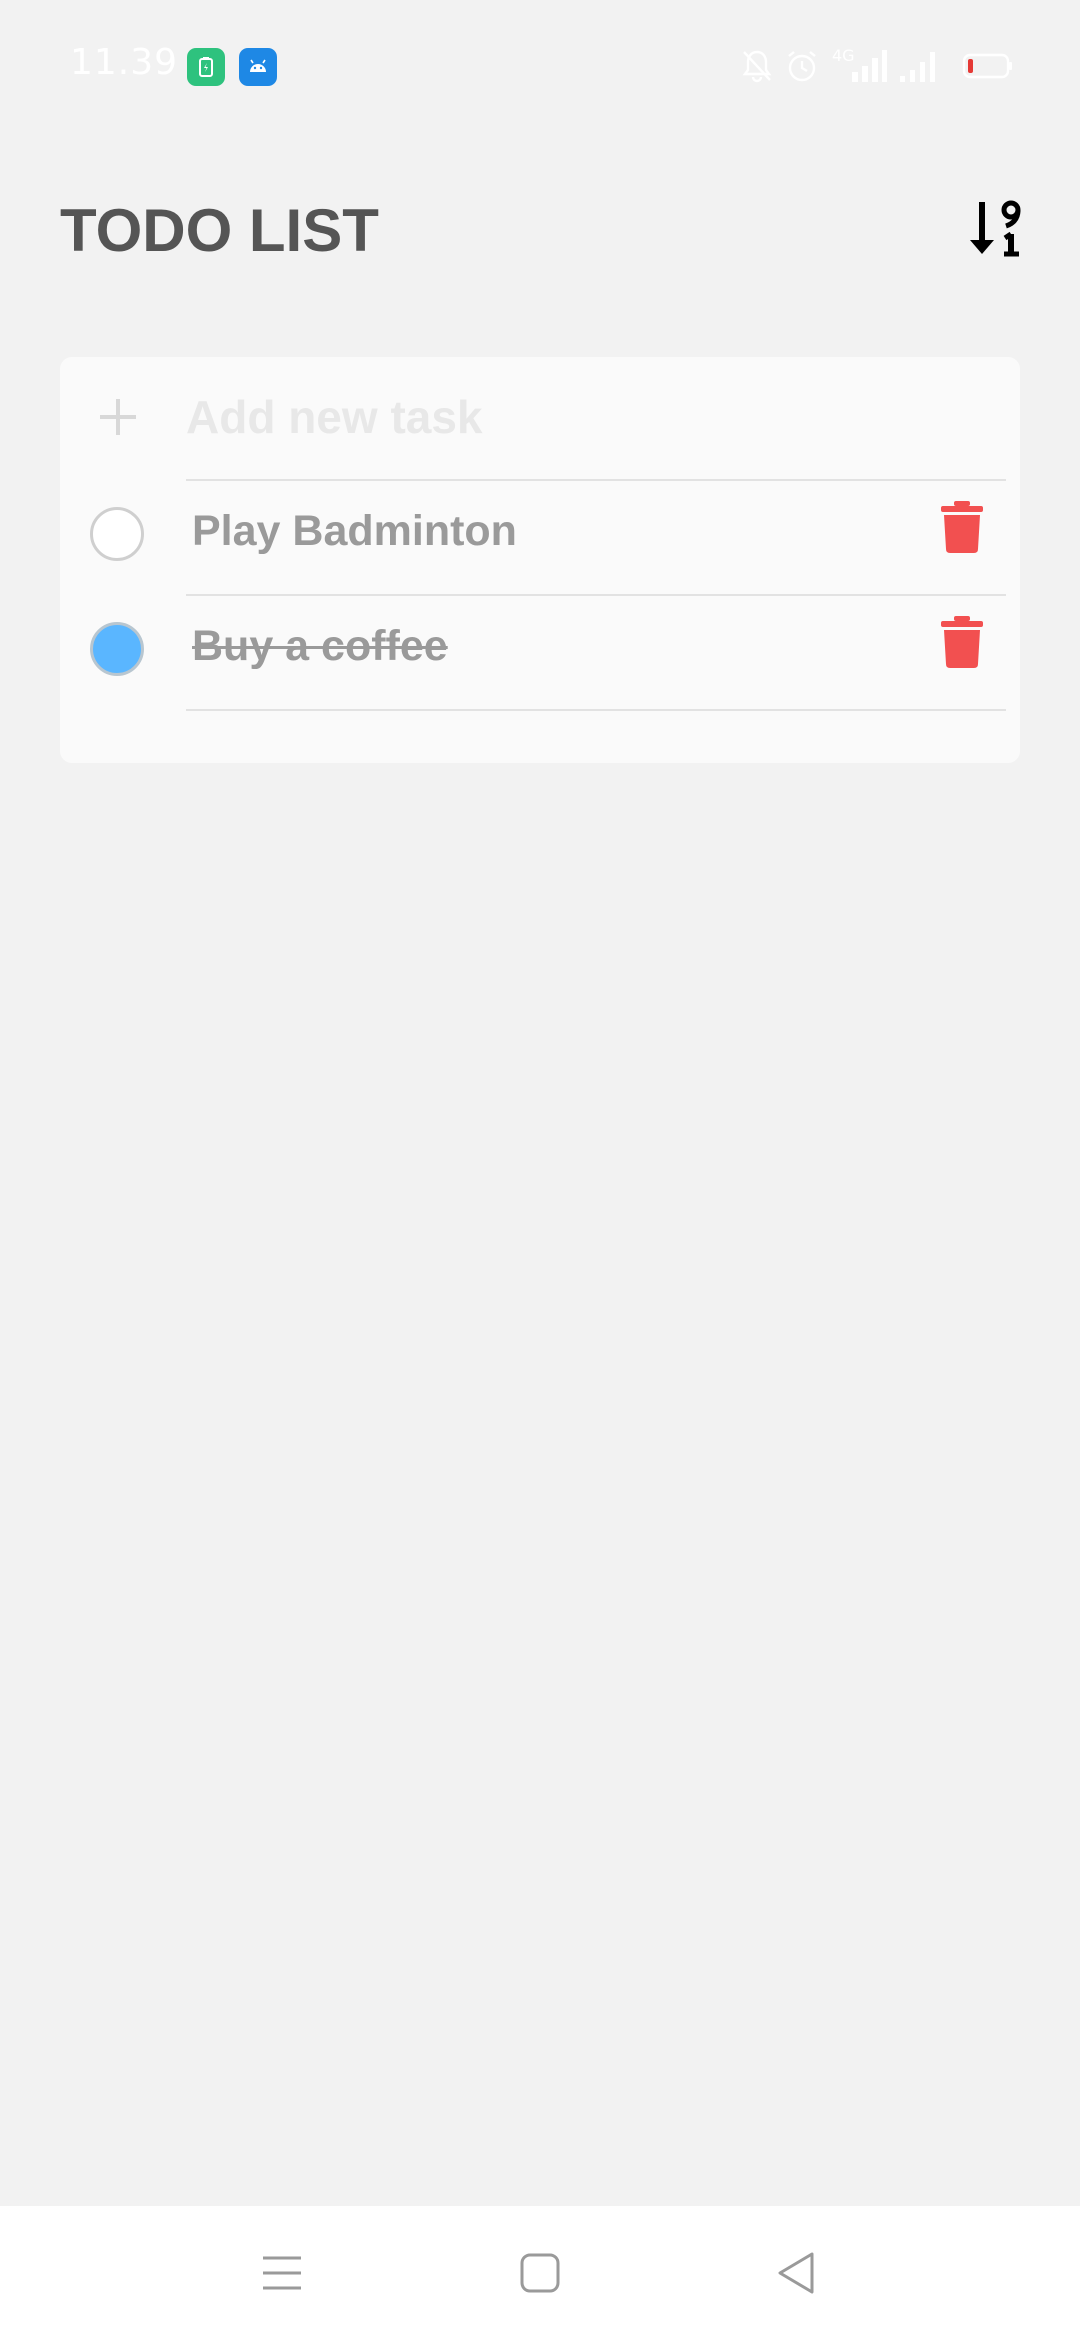 Image resolution: width=1080 pixels, height=2340 pixels. What do you see at coordinates (354, 531) in the screenshot?
I see `task-label: Play Badminton` at bounding box center [354, 531].